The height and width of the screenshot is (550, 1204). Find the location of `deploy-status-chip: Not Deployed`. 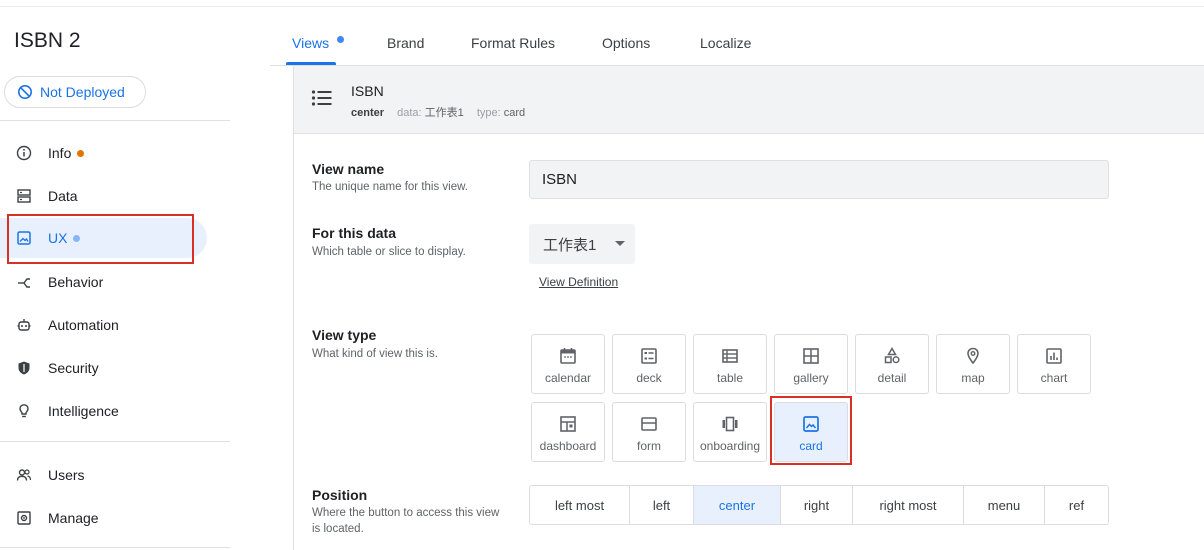

deploy-status-chip: Not Deployed is located at coordinates (75, 92).